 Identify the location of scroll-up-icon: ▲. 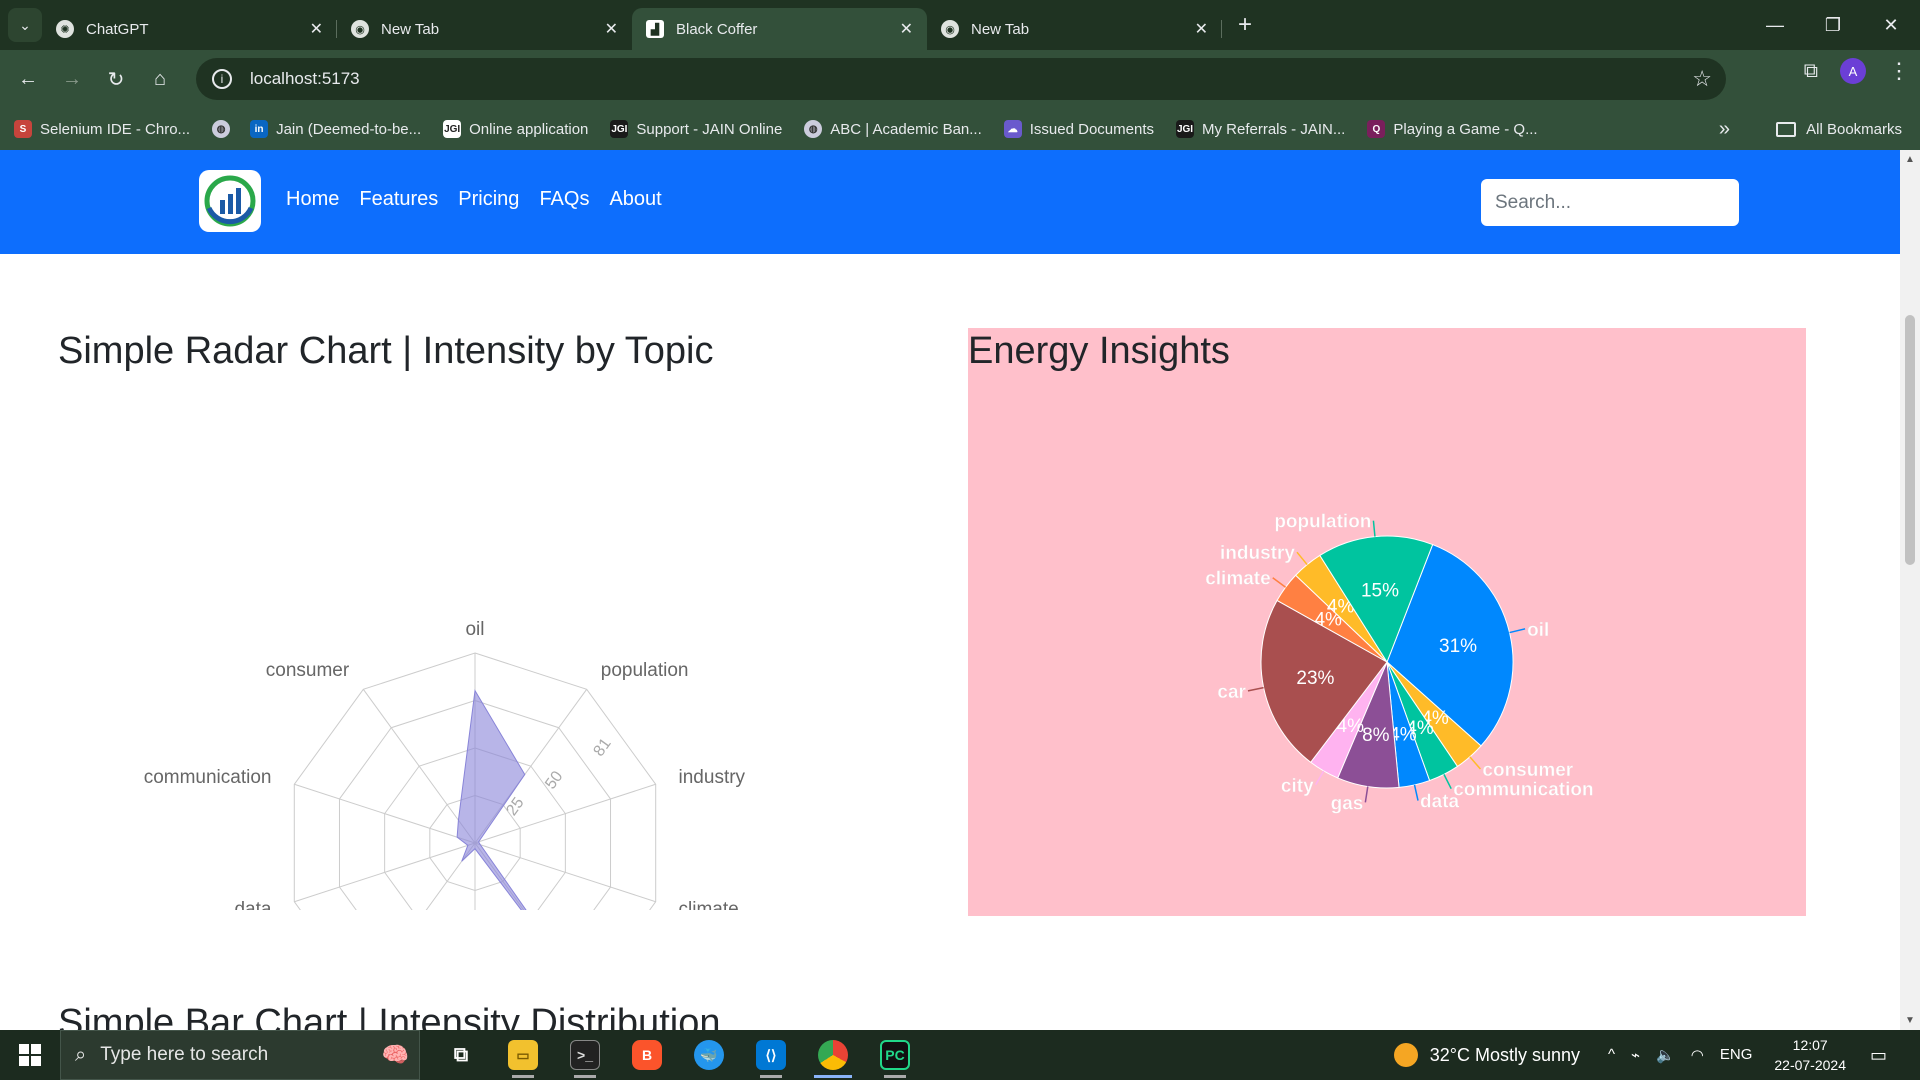
(1910, 159).